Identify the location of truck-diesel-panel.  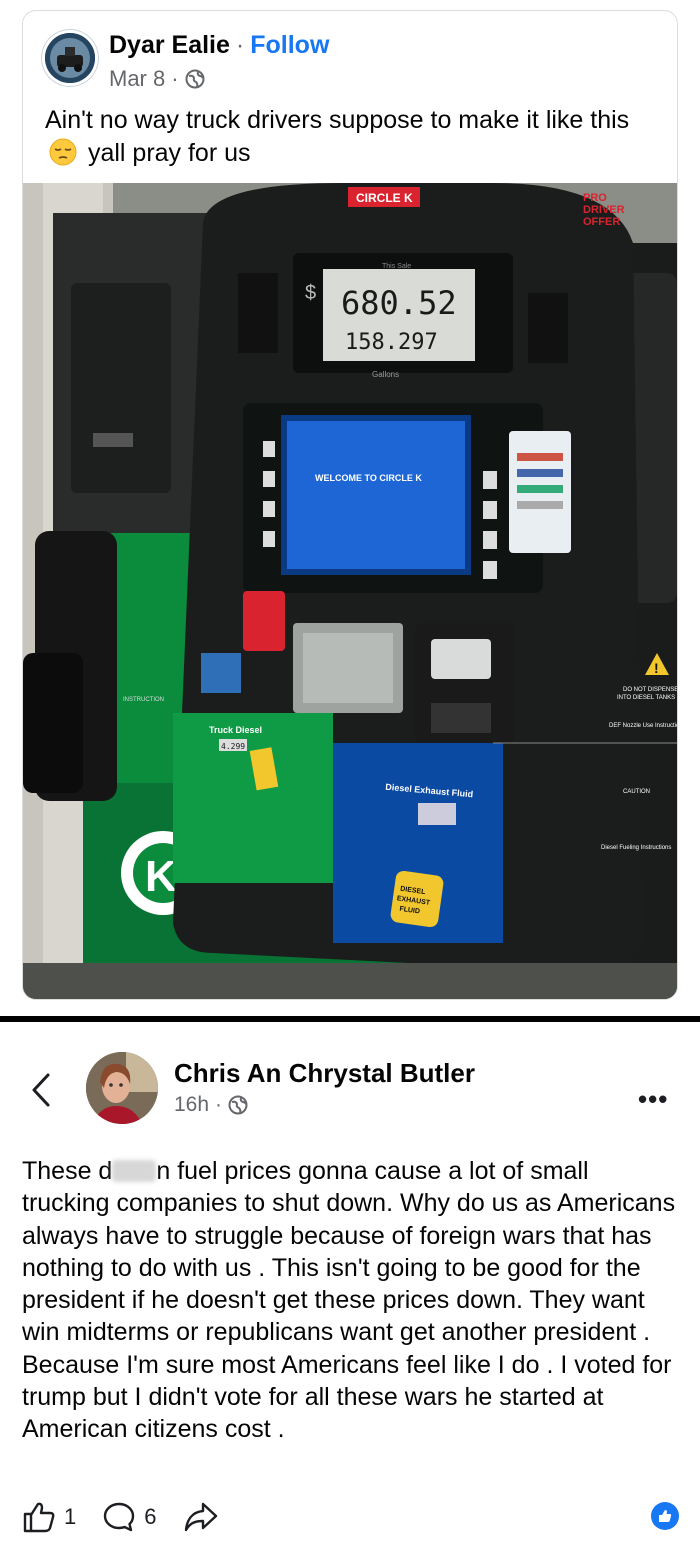
(253, 798).